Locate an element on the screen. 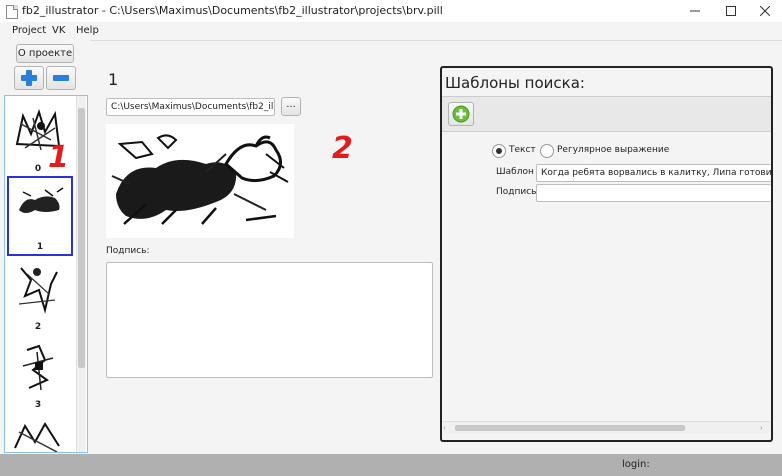 The height and width of the screenshot is (476, 782). close-icon is located at coordinates (765, 11).